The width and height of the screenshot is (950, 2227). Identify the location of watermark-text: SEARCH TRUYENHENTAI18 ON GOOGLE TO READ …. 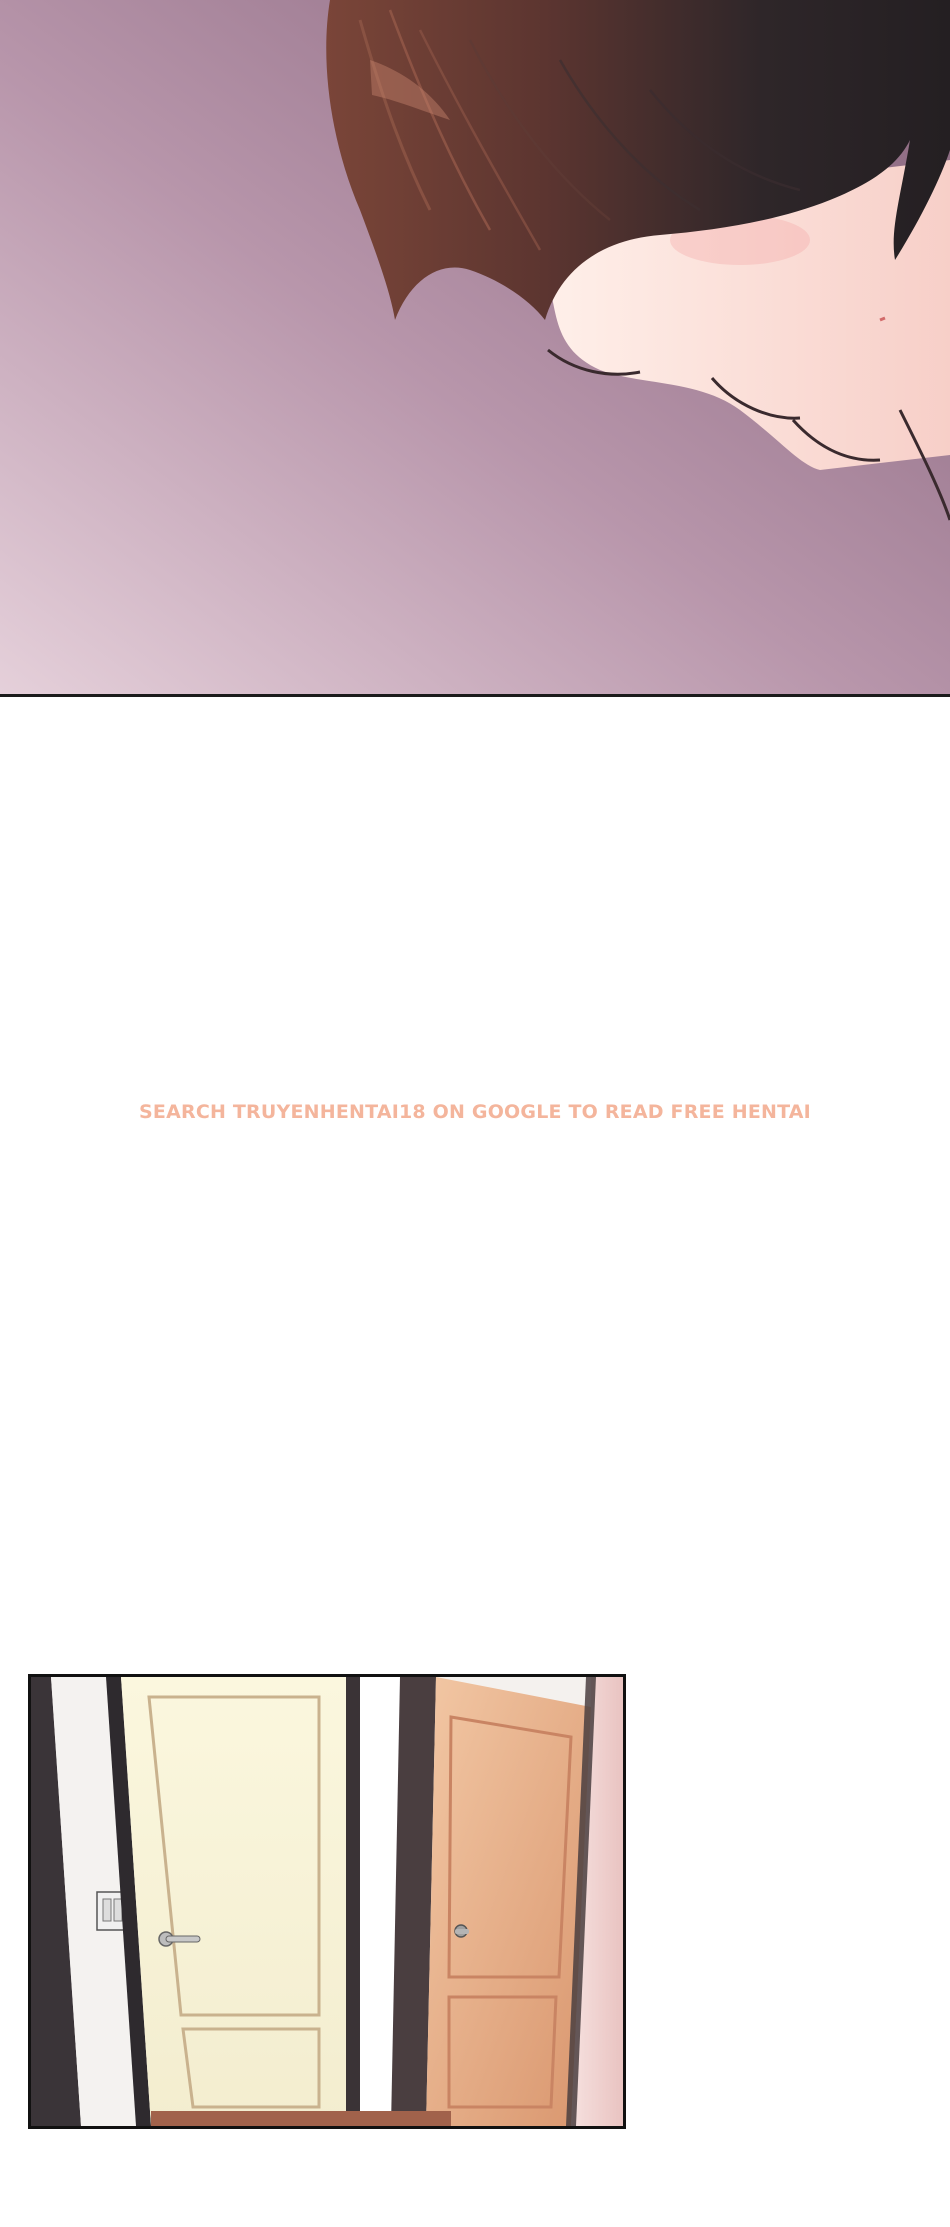
(475, 1112).